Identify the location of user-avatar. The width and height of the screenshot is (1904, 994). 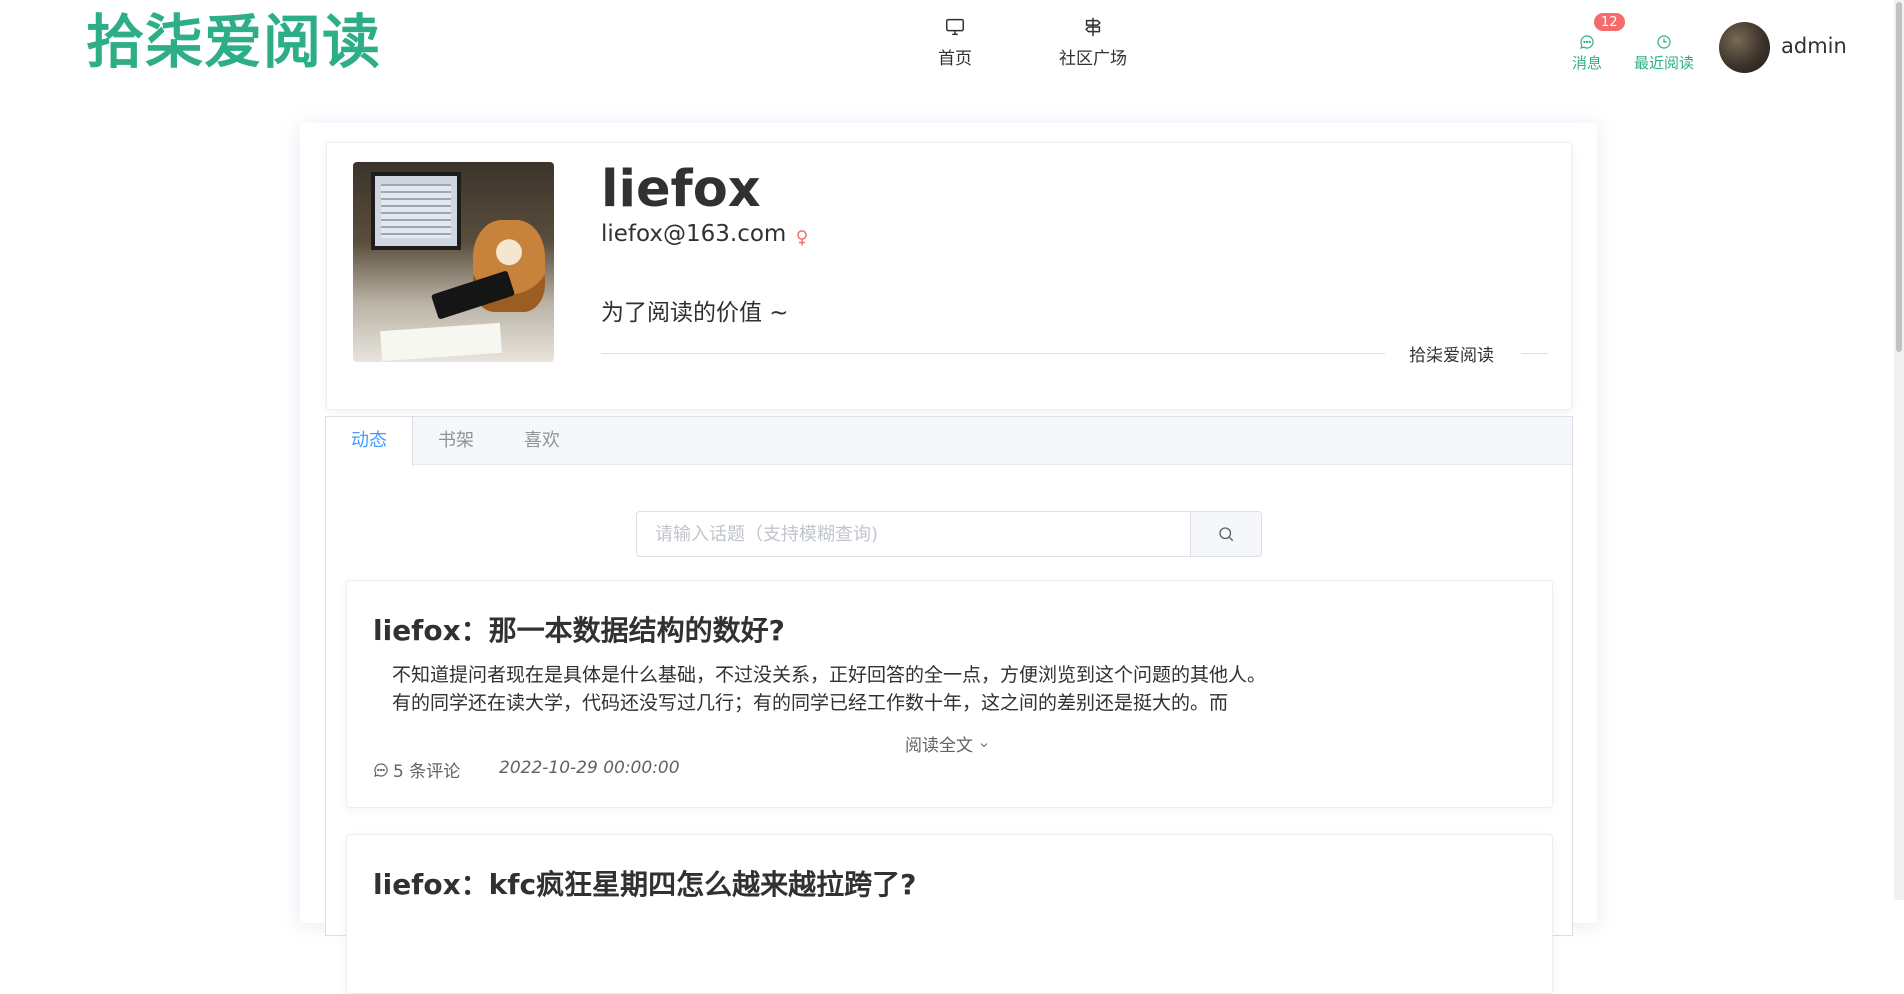
(1744, 47).